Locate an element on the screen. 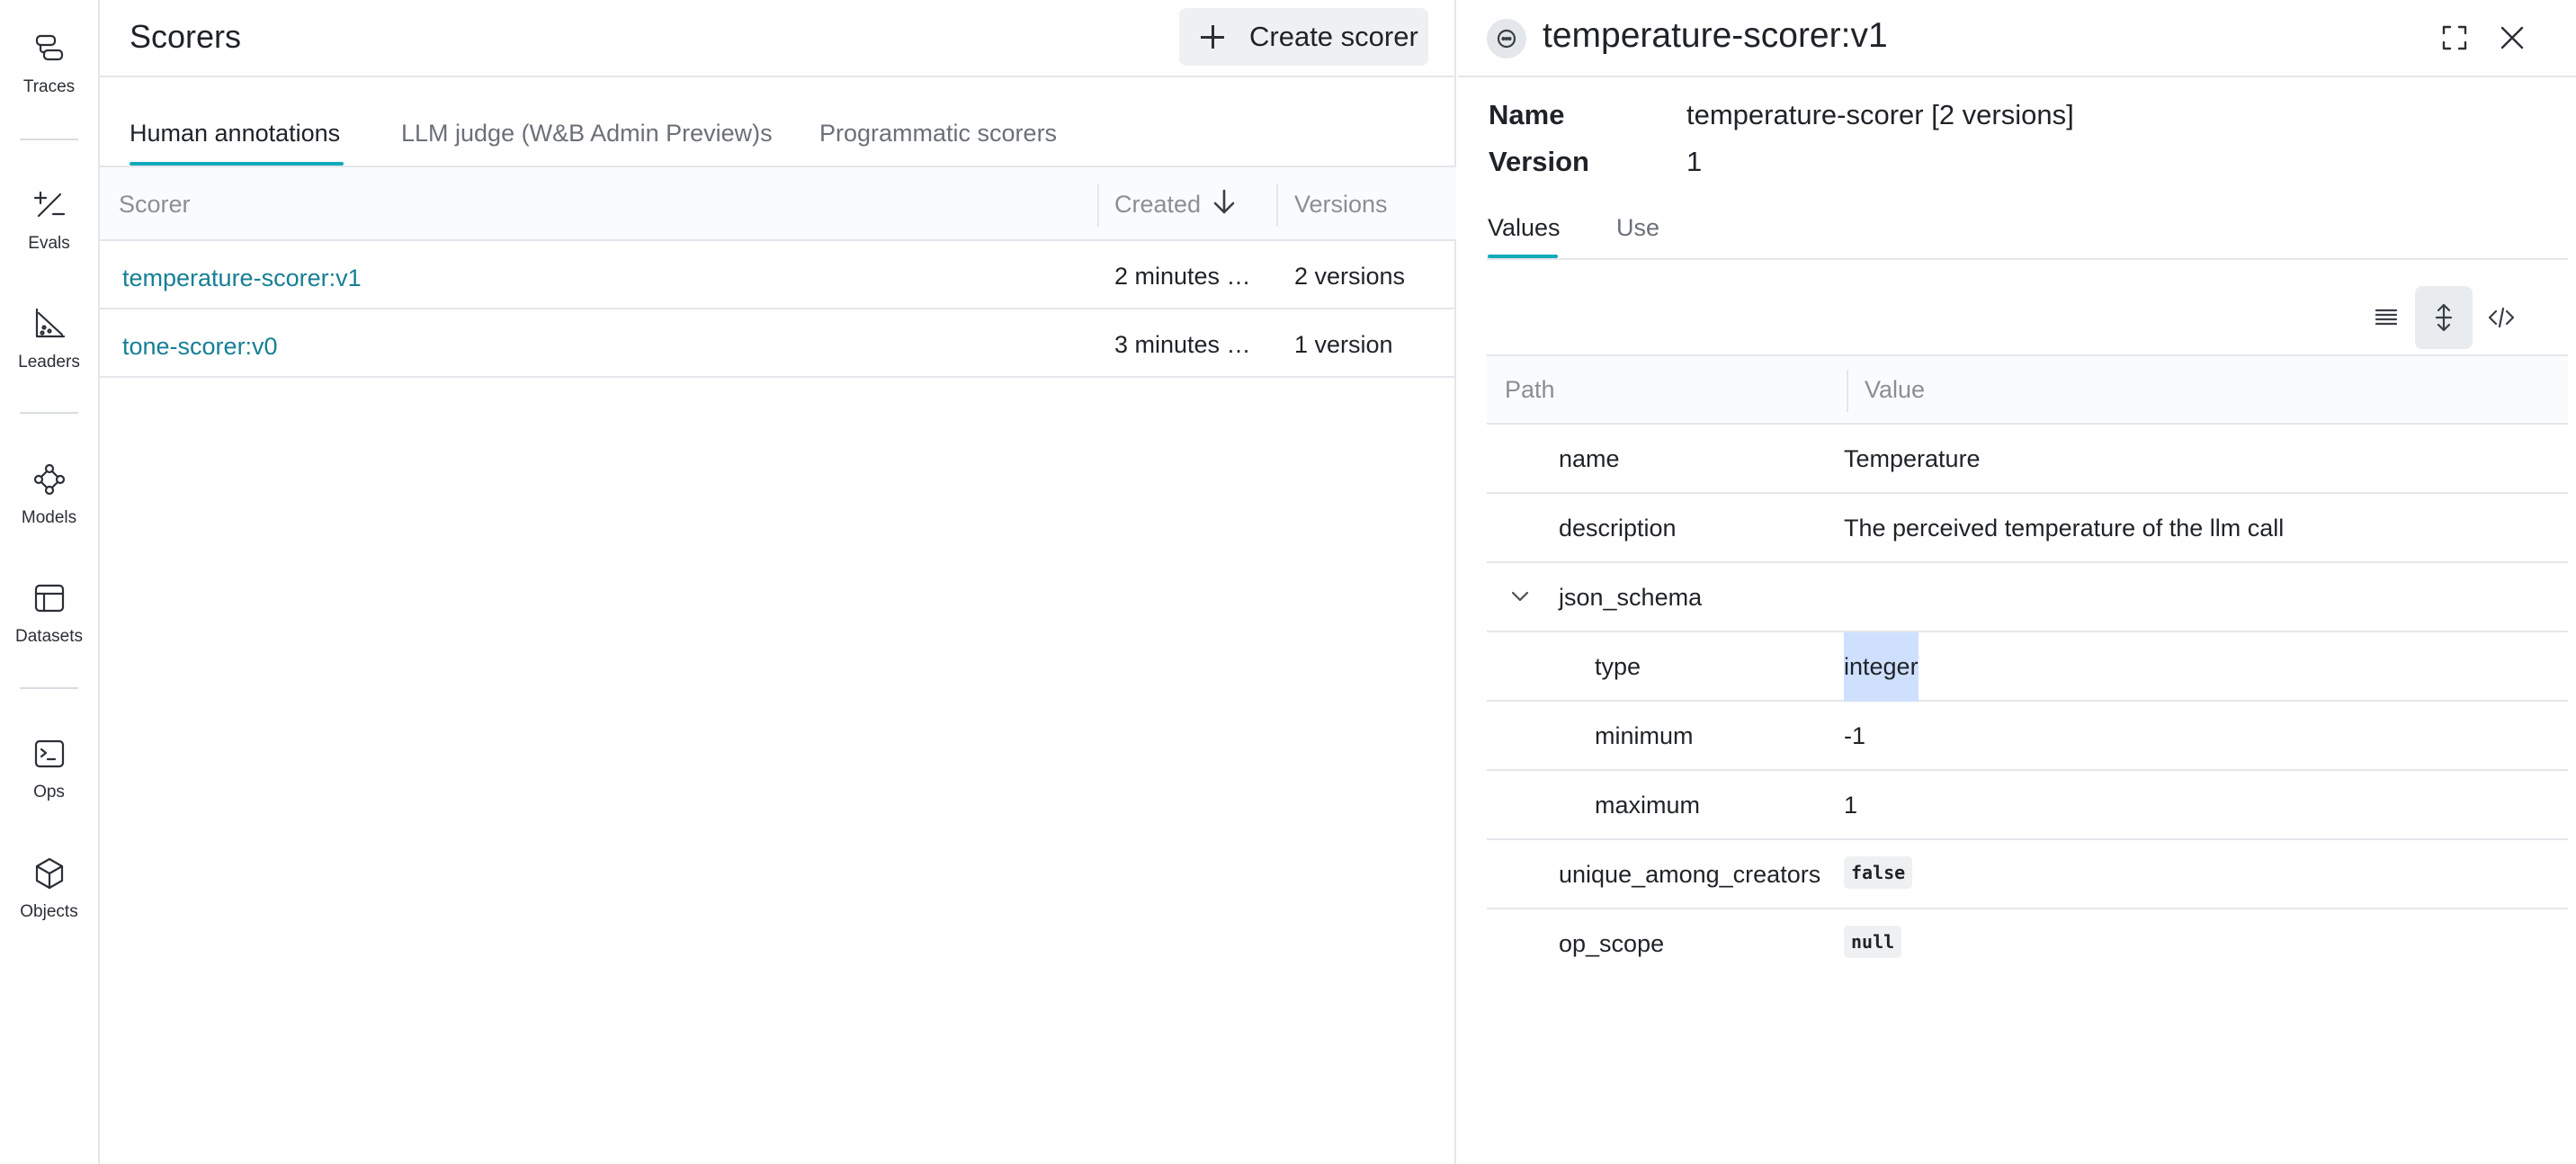 The image size is (2576, 1164). sort-descending-icon is located at coordinates (1224, 202).